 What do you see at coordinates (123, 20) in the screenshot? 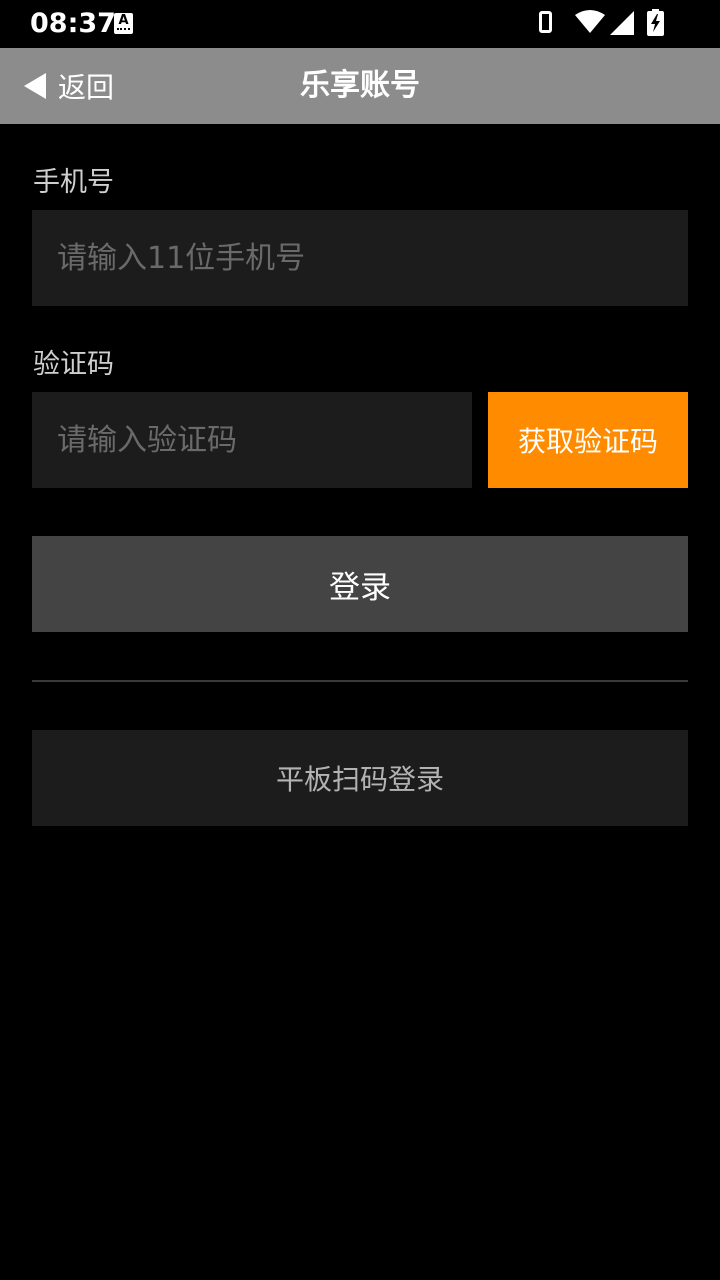
I see `notification-a-letter: A` at bounding box center [123, 20].